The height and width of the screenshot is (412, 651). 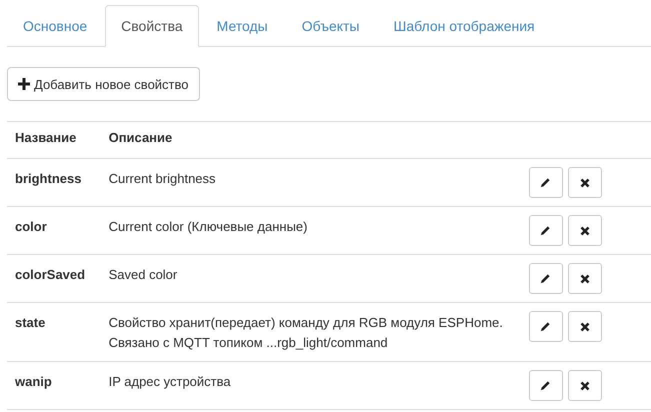 What do you see at coordinates (103, 84) in the screenshot?
I see `add-property-button: Добавить новое свойство` at bounding box center [103, 84].